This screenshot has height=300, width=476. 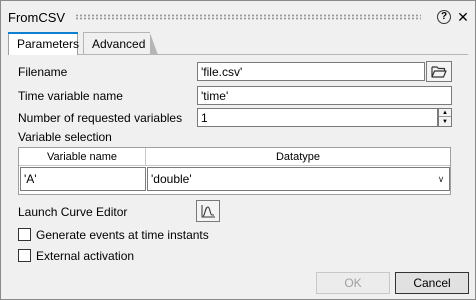 What do you see at coordinates (445, 122) in the screenshot?
I see `spin-down-icon: ▼` at bounding box center [445, 122].